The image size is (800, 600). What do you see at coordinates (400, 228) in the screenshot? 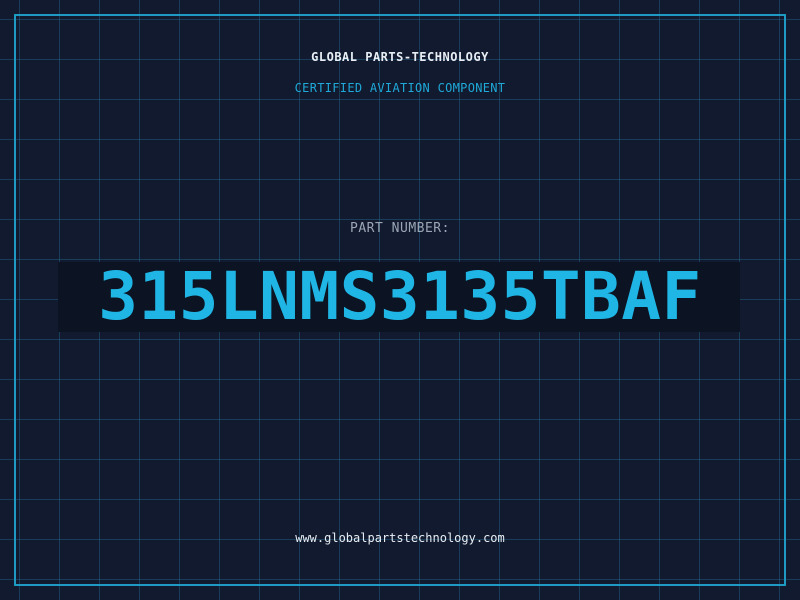
I see `part-number-label: PART NUMBER:` at bounding box center [400, 228].